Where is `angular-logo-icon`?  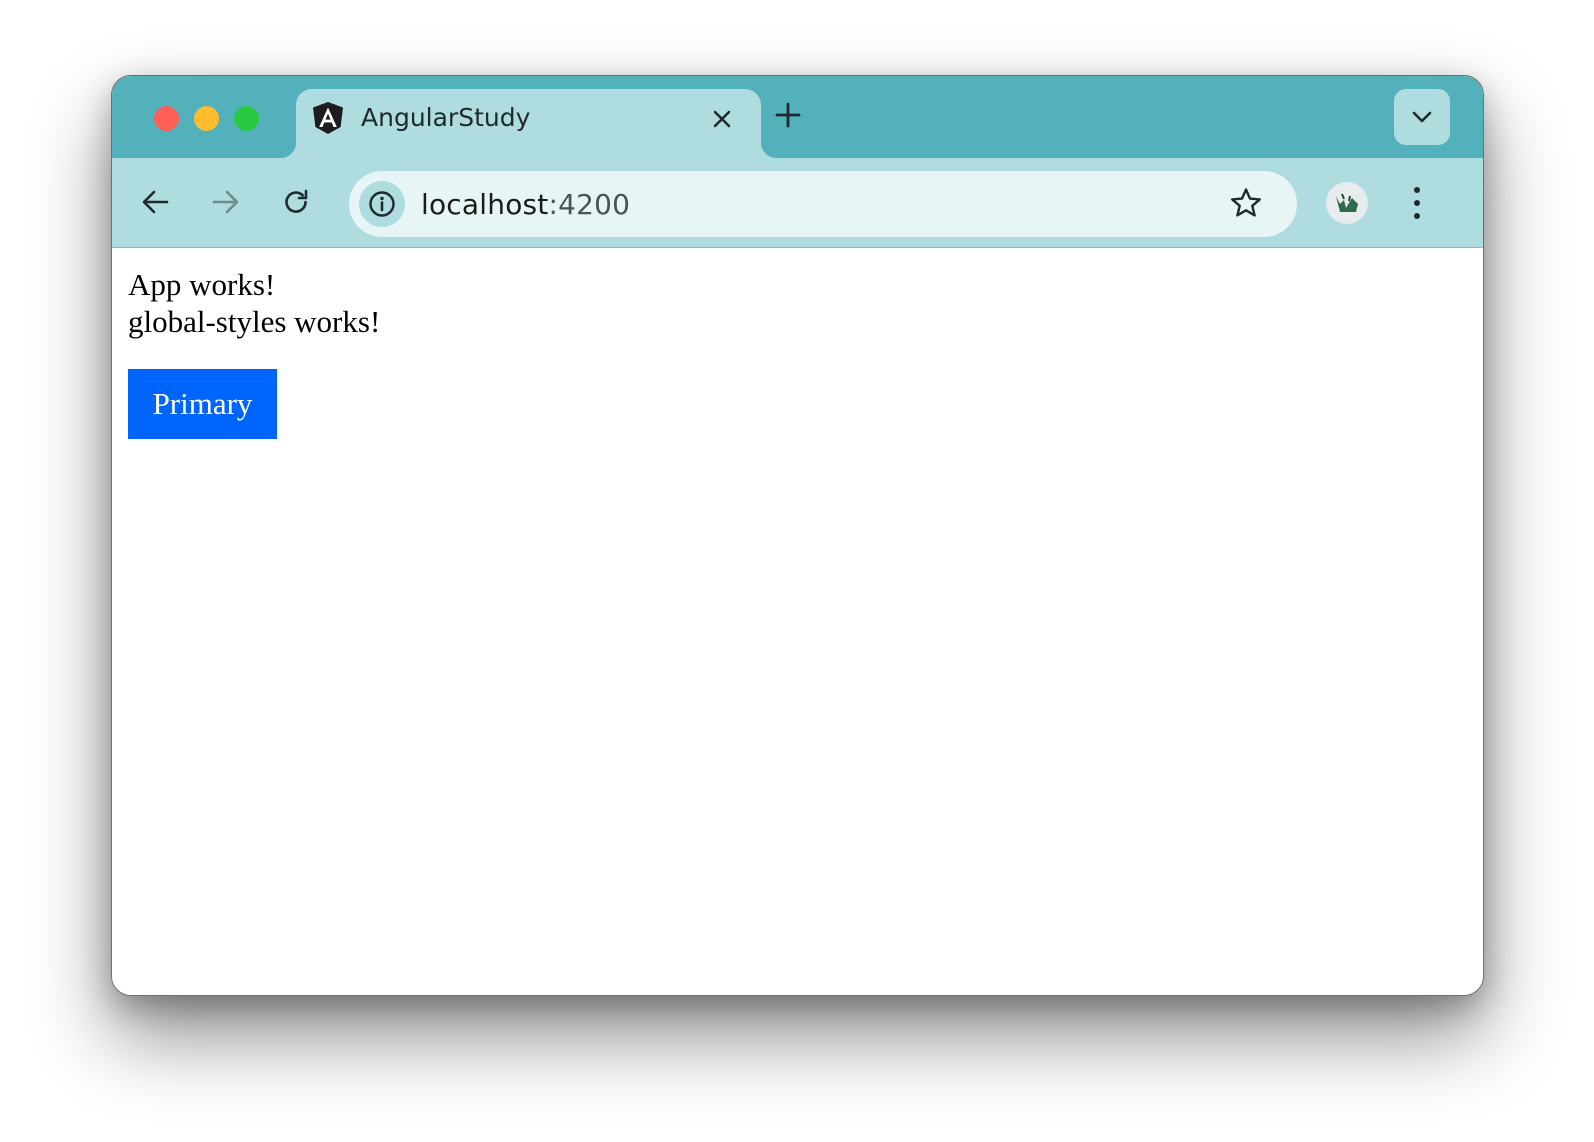
angular-logo-icon is located at coordinates (328, 118).